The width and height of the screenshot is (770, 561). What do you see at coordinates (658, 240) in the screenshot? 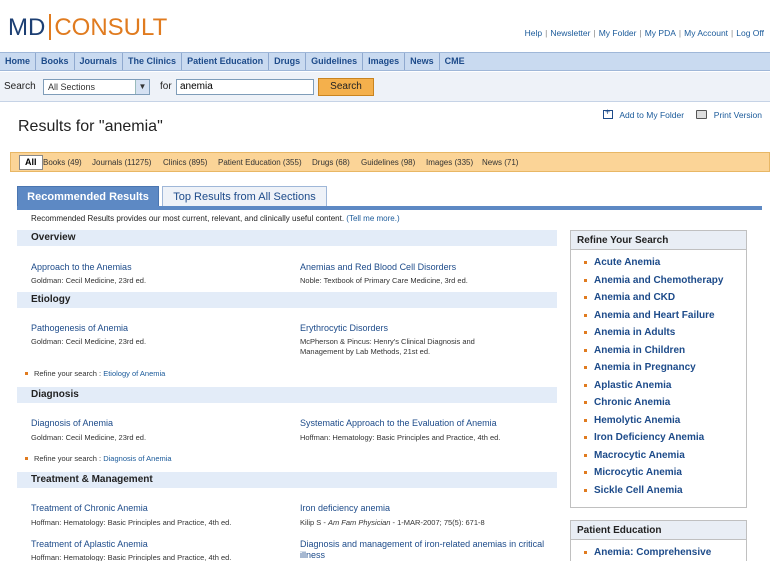
I see `refine-panel-title: Refine Your Search` at bounding box center [658, 240].